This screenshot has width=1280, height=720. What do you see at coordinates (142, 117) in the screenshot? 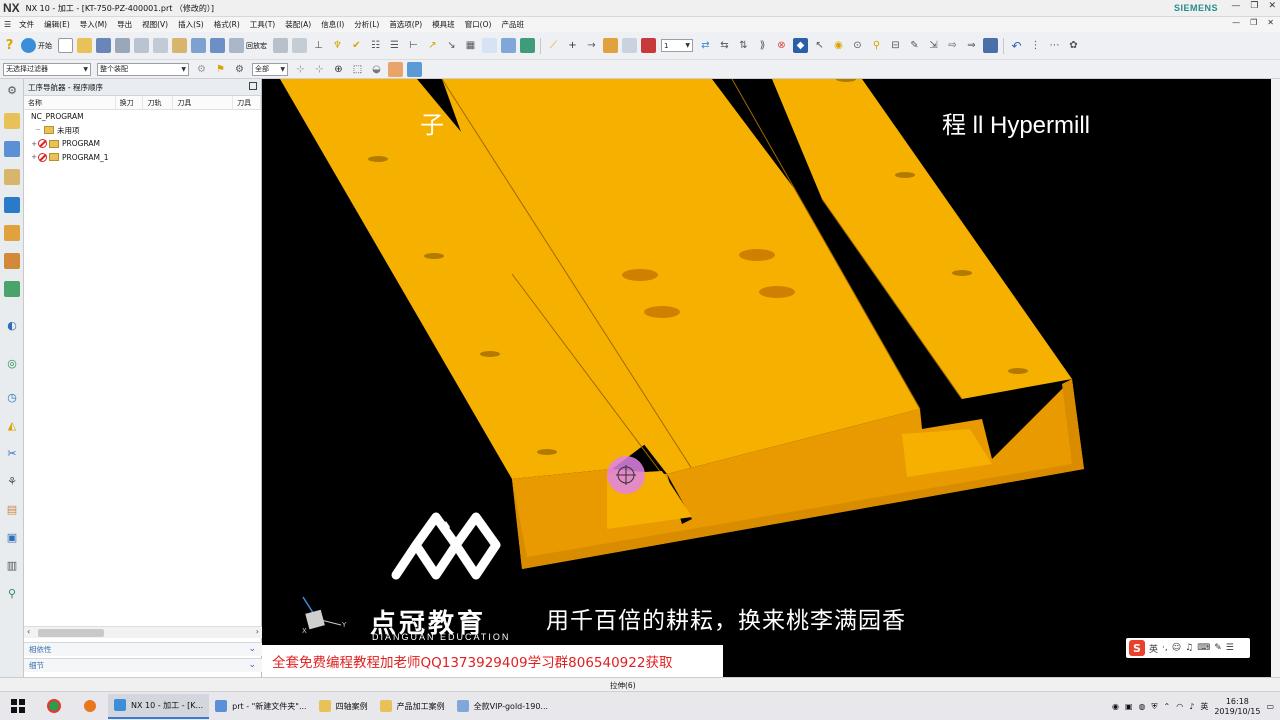
I see `tree-row: NC_PROGRAM` at bounding box center [142, 117].